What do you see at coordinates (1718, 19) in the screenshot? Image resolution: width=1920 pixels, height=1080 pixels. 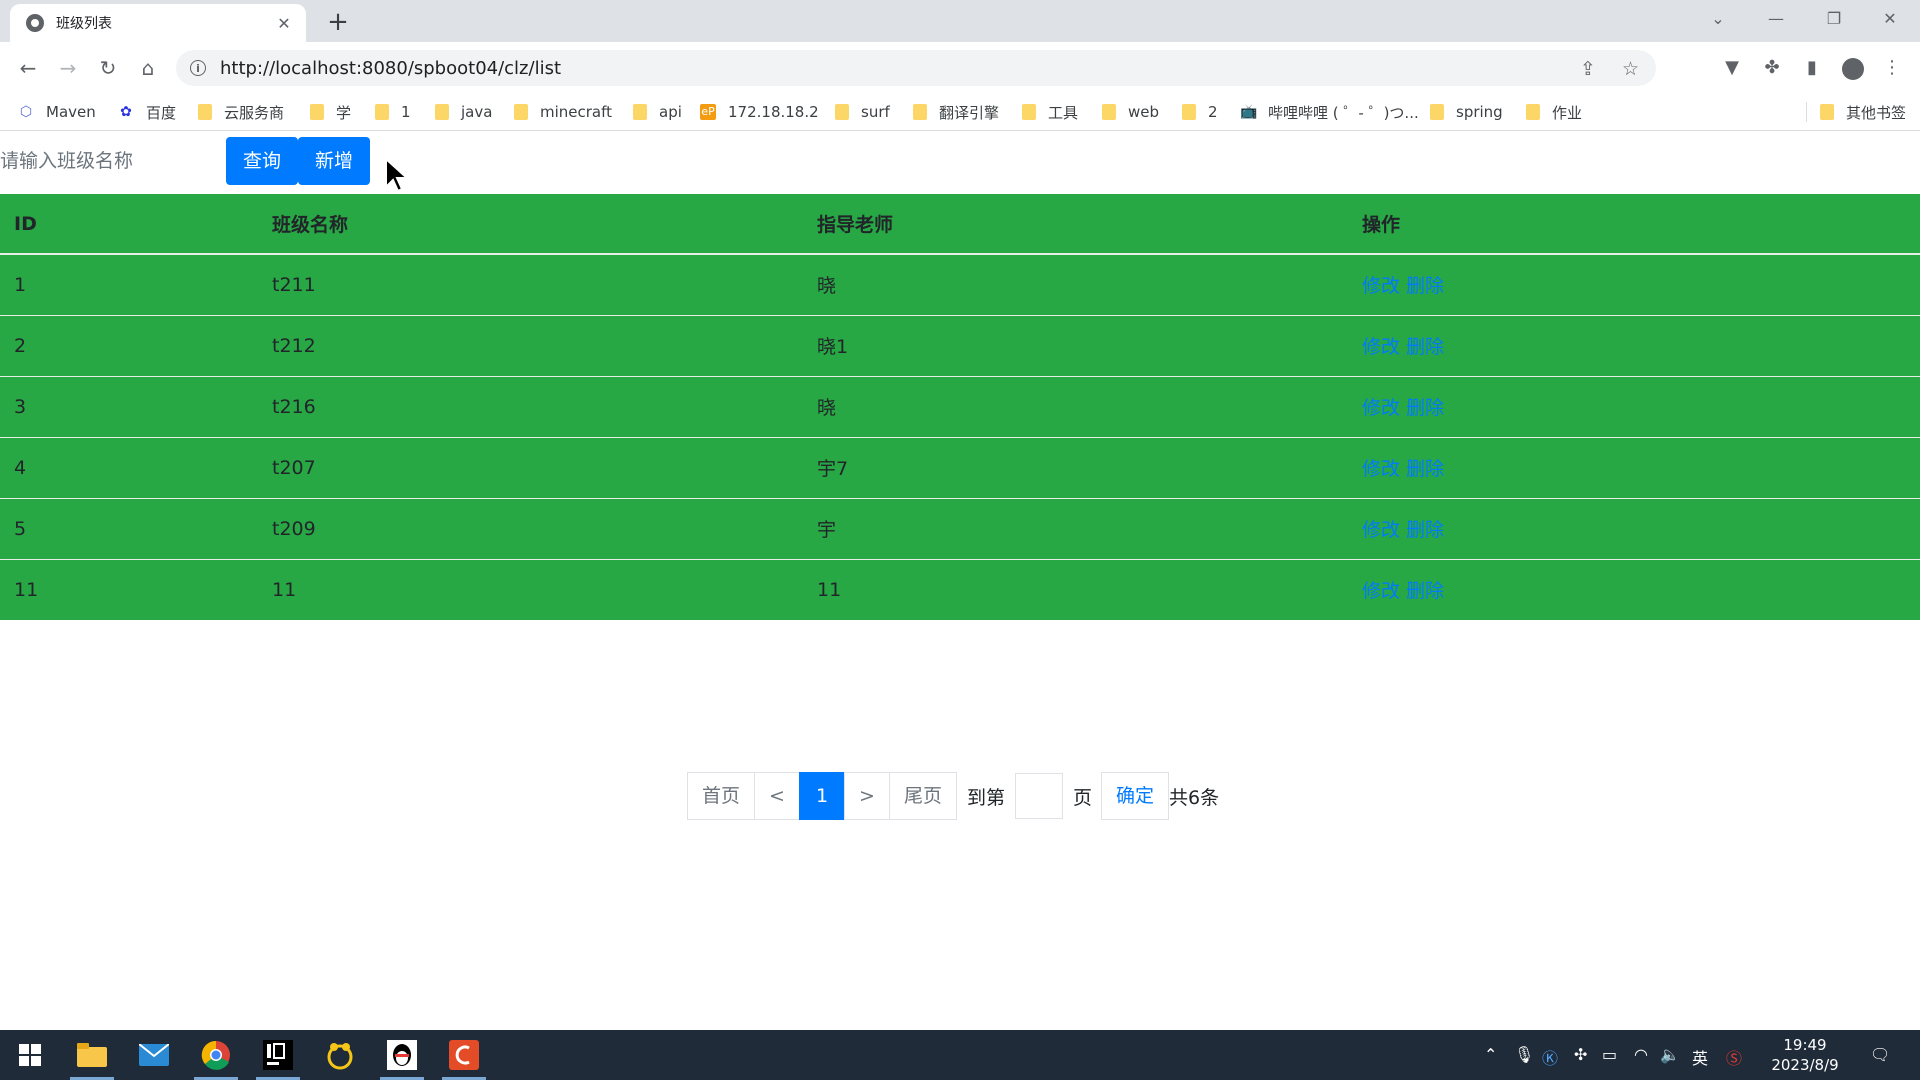 I see `tab-search-icon: ⌄` at bounding box center [1718, 19].